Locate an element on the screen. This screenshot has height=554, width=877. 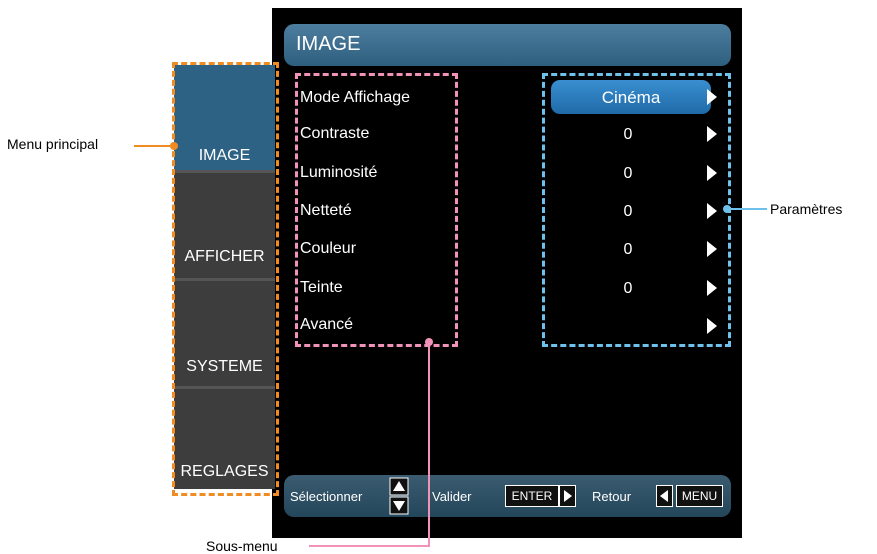
up-down-arrow-icon is located at coordinates (399, 496).